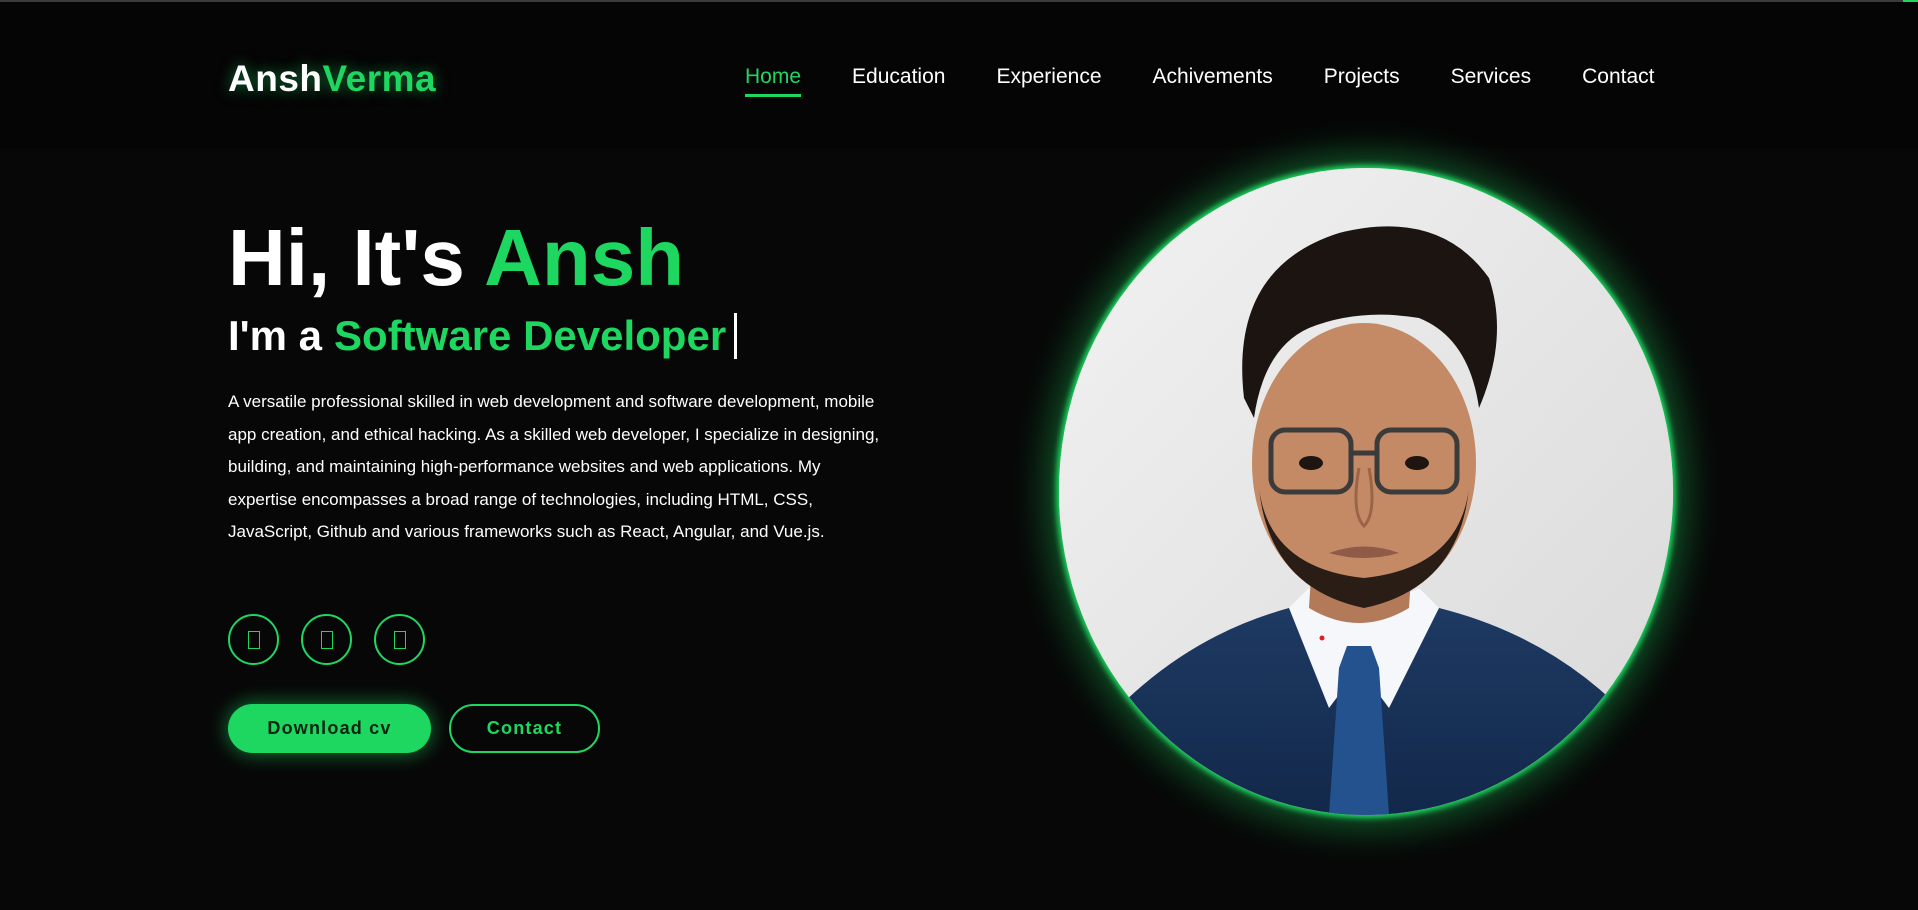 The image size is (1918, 910). I want to click on logo-last-name: Verma, so click(379, 78).